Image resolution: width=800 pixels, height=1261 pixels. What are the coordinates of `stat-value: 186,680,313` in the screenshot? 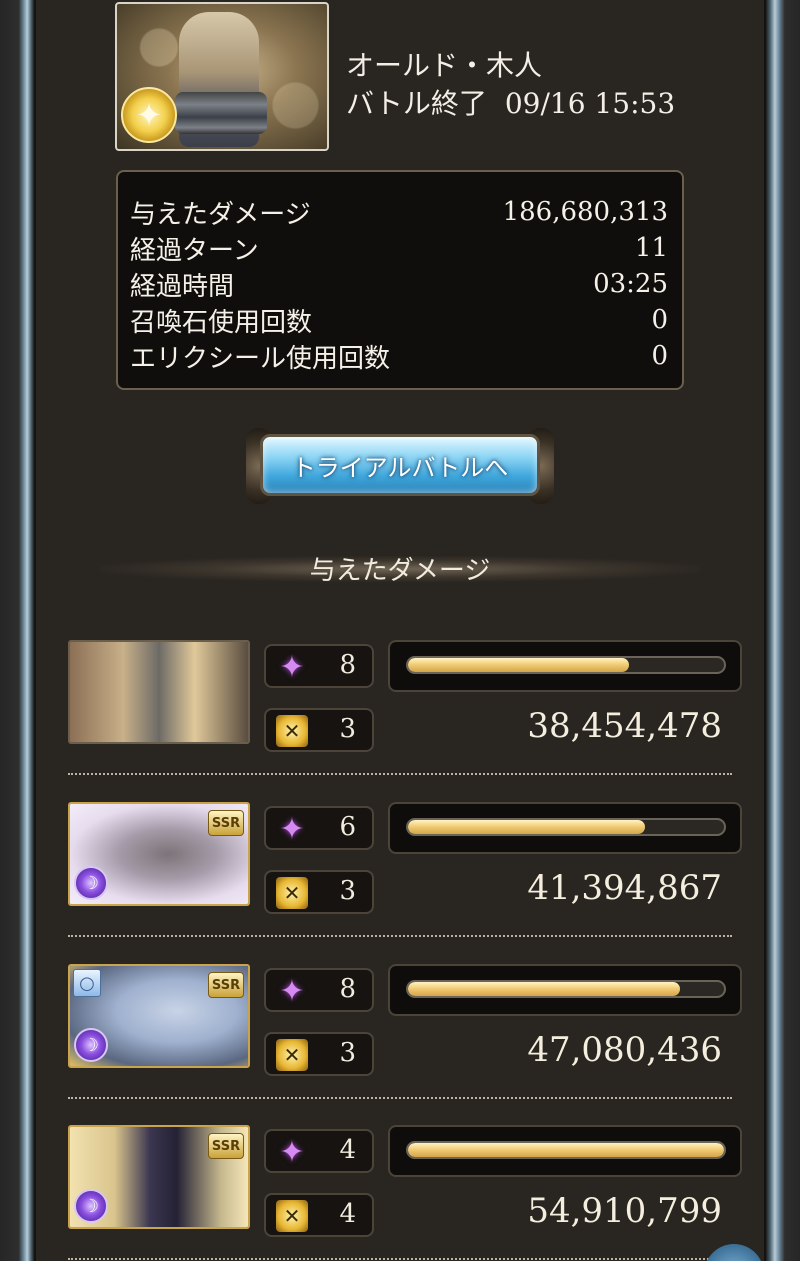 It's located at (585, 212).